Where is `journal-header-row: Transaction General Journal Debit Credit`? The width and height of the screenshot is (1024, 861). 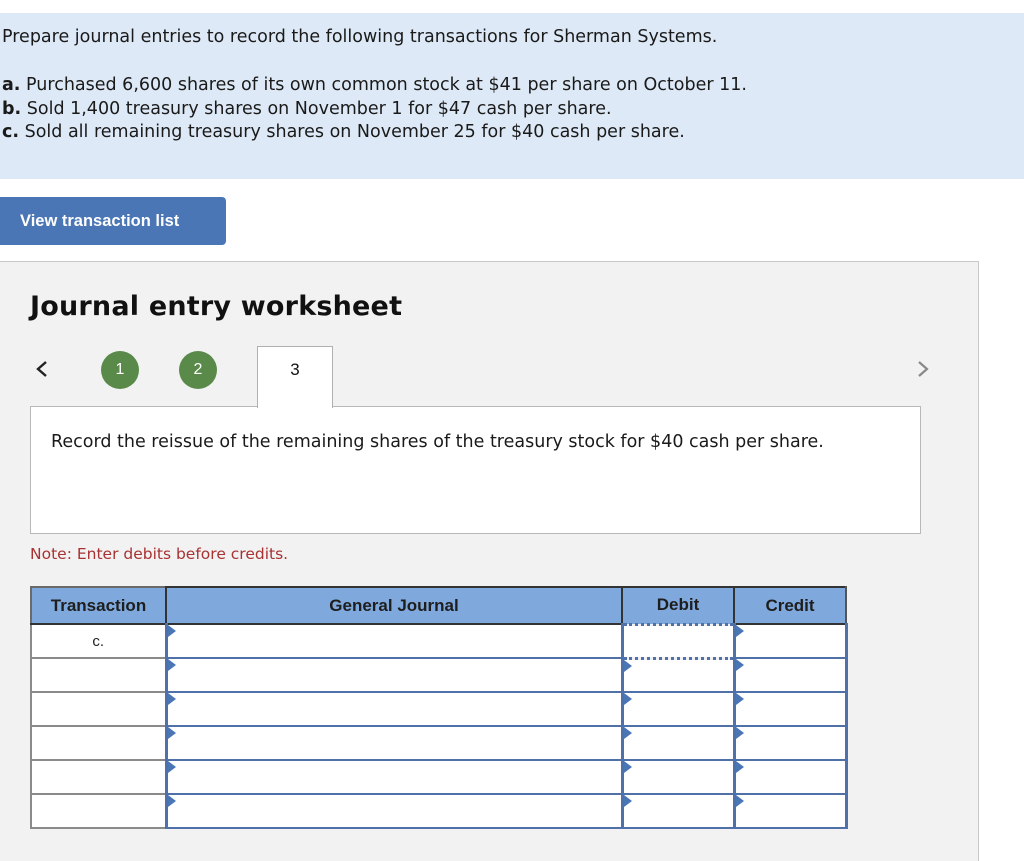
journal-header-row: Transaction General Journal Debit Credit is located at coordinates (438, 605).